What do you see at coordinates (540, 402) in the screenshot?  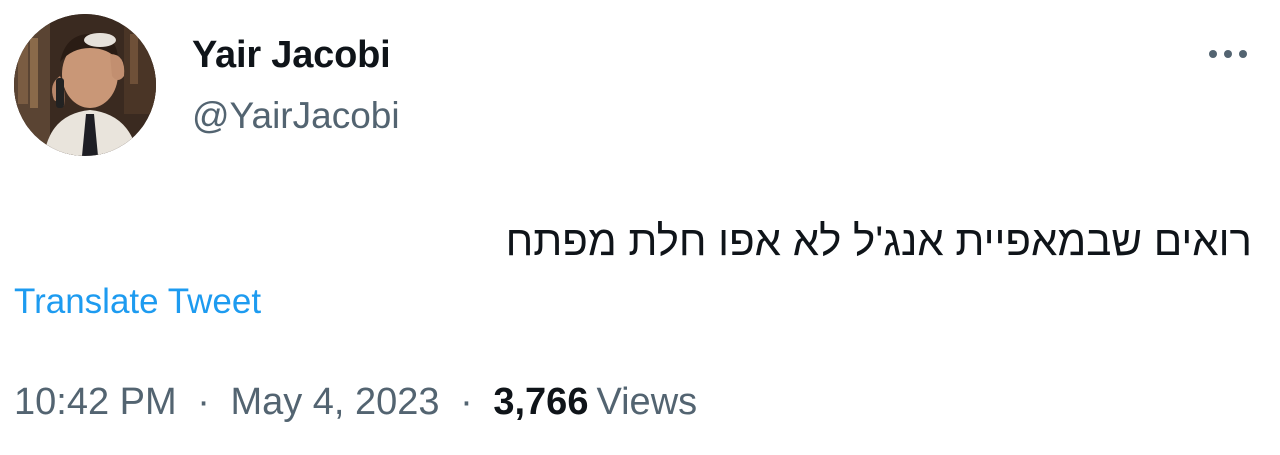 I see `views-count: 3,766` at bounding box center [540, 402].